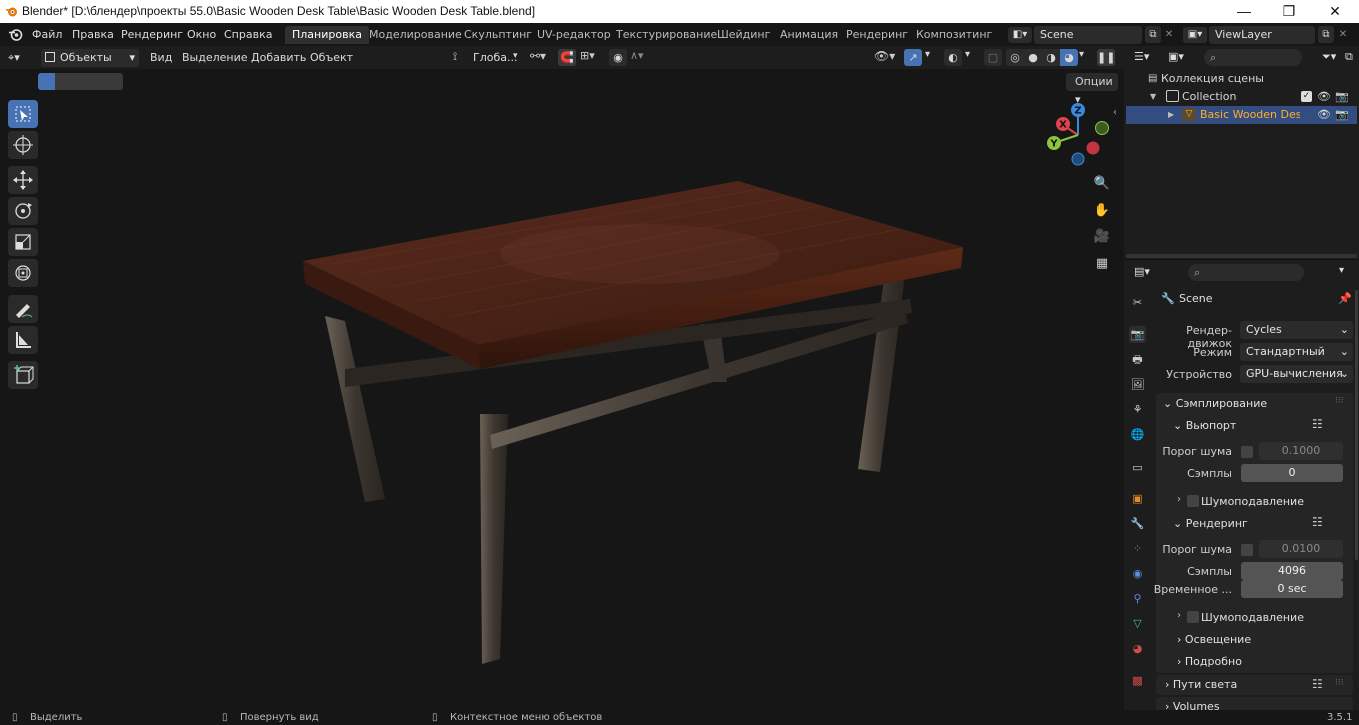 Image resolution: width=1359 pixels, height=725 pixels. What do you see at coordinates (1339, 683) in the screenshot?
I see `drag-handle-icon: ⁝⁝⁝` at bounding box center [1339, 683].